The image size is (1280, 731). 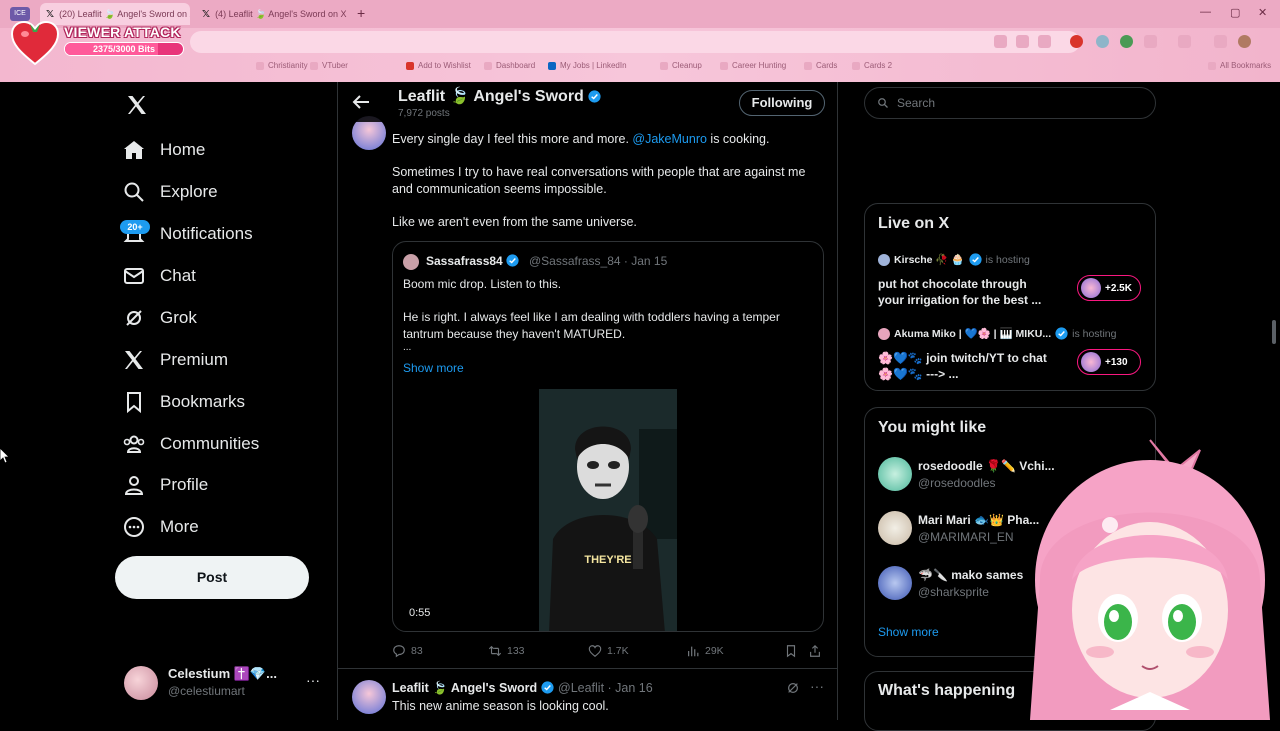 I want to click on video-player: THEY'RE, so click(x=608, y=510).